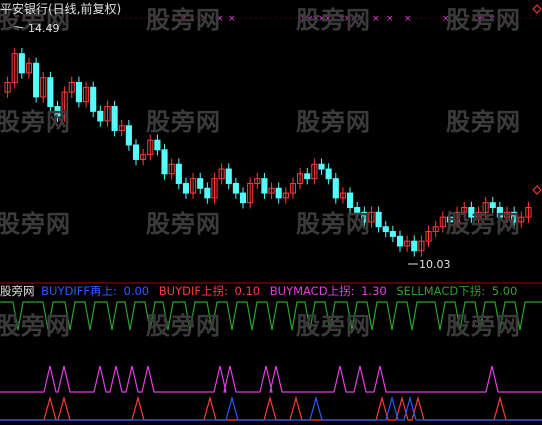 The height and width of the screenshot is (425, 542). What do you see at coordinates (79, 291) in the screenshot?
I see `legend-buydiff-label: BUYDIFF再上:` at bounding box center [79, 291].